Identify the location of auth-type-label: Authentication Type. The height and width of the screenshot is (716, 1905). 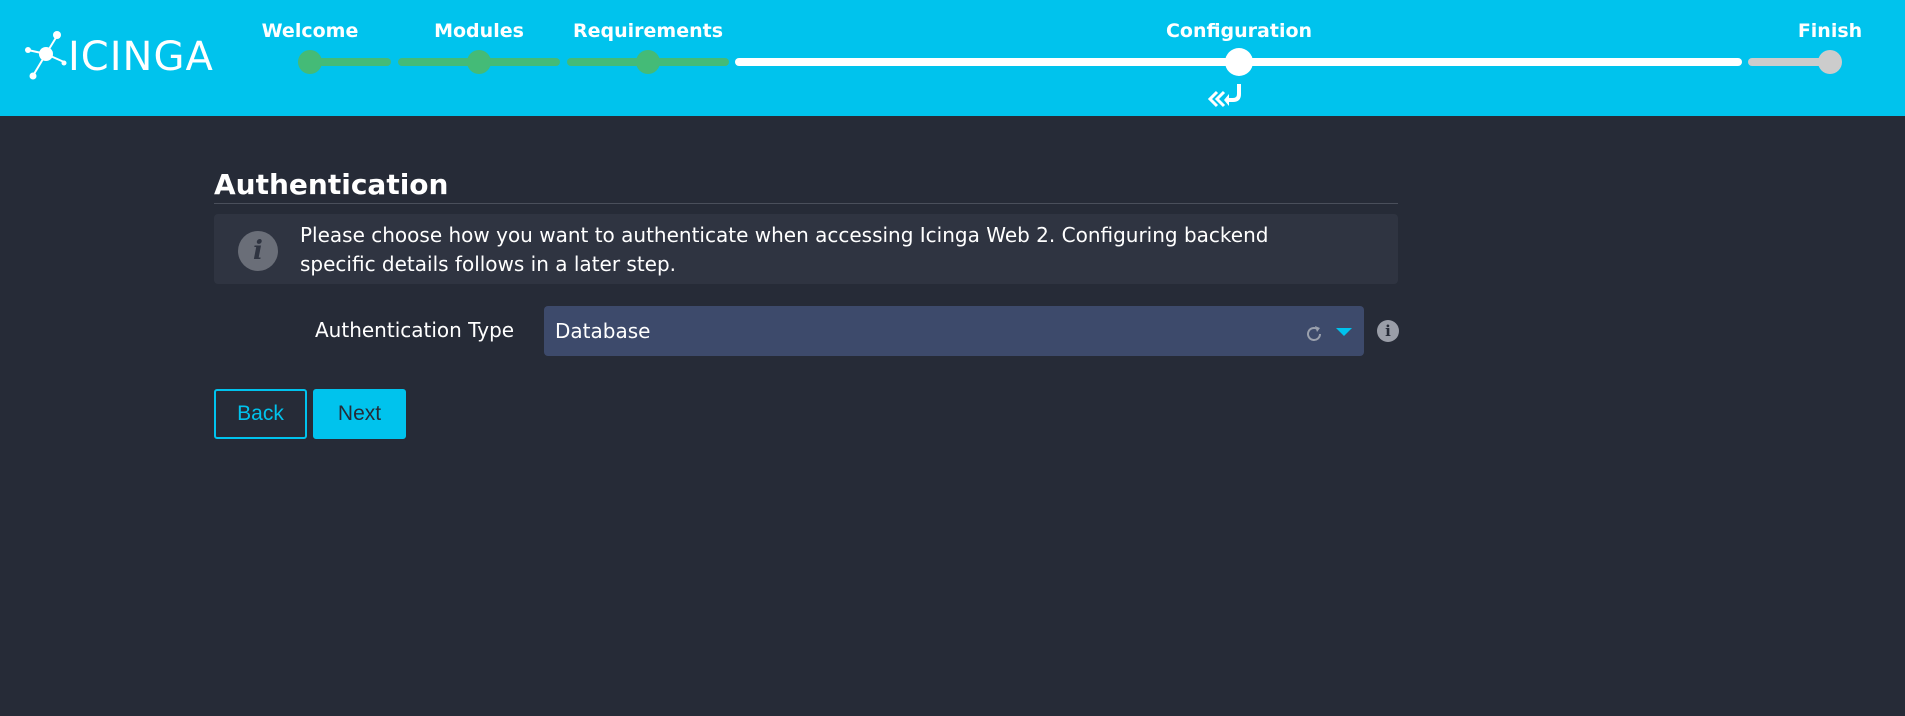
(415, 330).